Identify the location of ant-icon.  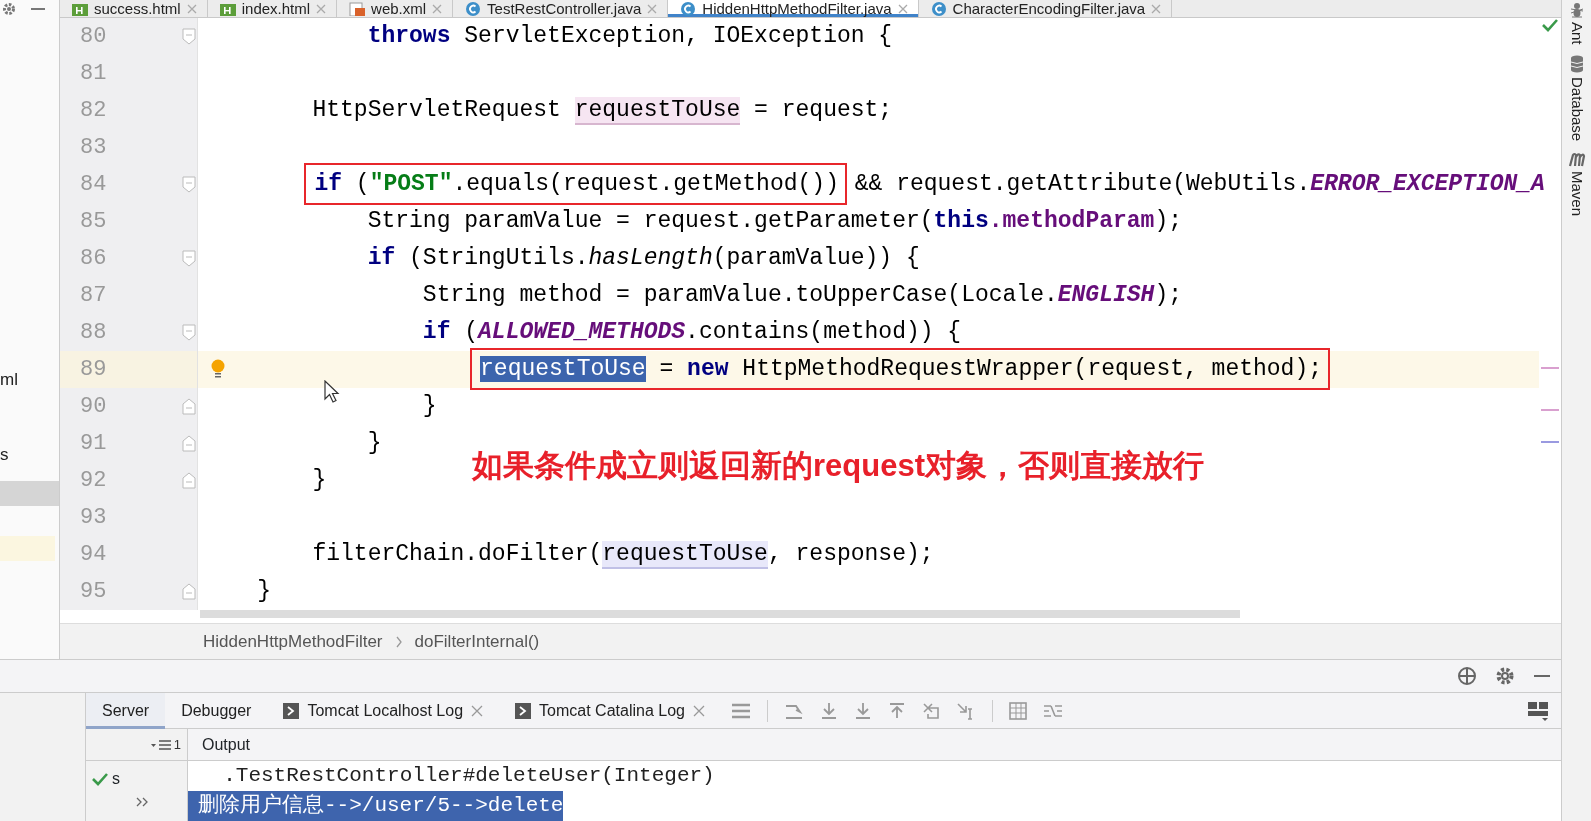
(1576, 10).